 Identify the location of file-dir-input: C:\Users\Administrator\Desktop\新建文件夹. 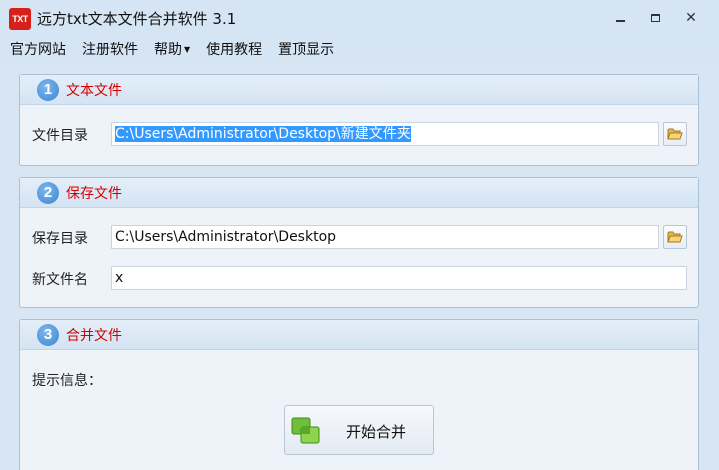
(385, 134).